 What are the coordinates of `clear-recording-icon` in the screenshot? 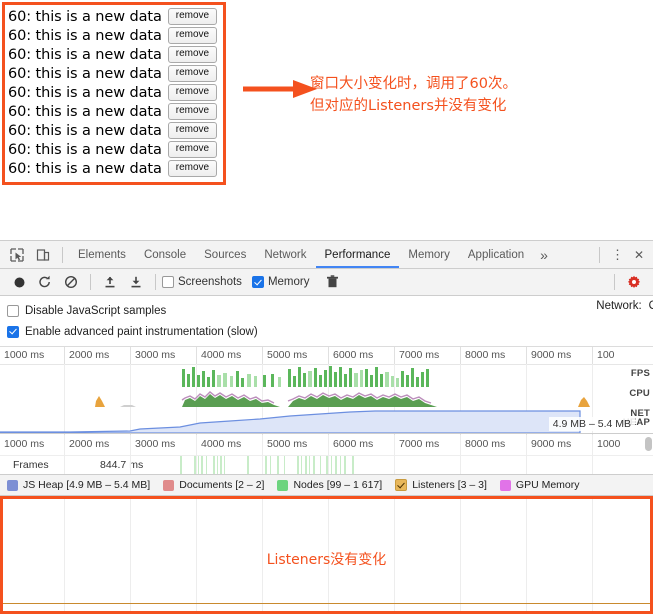 It's located at (71, 282).